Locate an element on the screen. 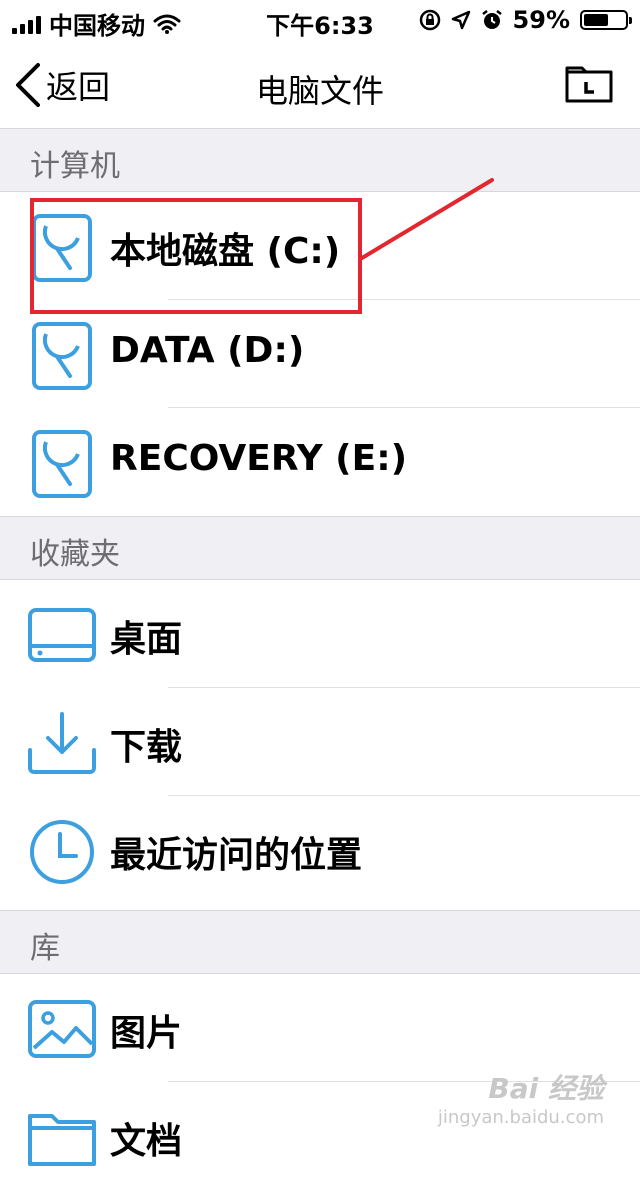  section-header-computer: 计算机 is located at coordinates (320, 160).